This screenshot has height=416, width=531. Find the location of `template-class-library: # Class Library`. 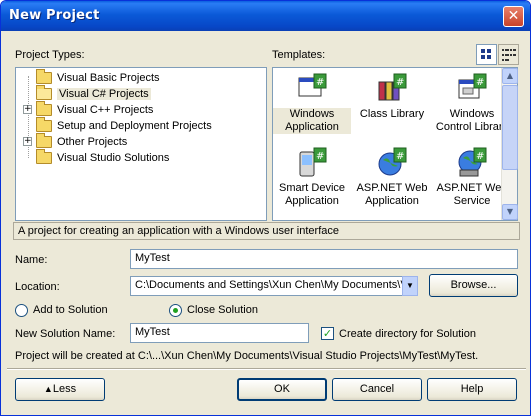

template-class-library: # Class Library is located at coordinates (392, 96).